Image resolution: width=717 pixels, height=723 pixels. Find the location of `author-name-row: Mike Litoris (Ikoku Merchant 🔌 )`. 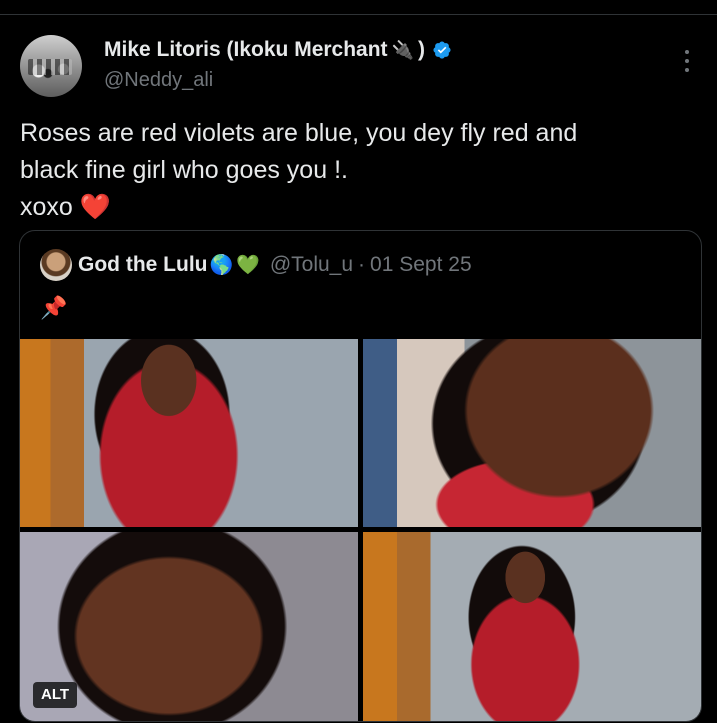

author-name-row: Mike Litoris (Ikoku Merchant 🔌 ) is located at coordinates (278, 50).